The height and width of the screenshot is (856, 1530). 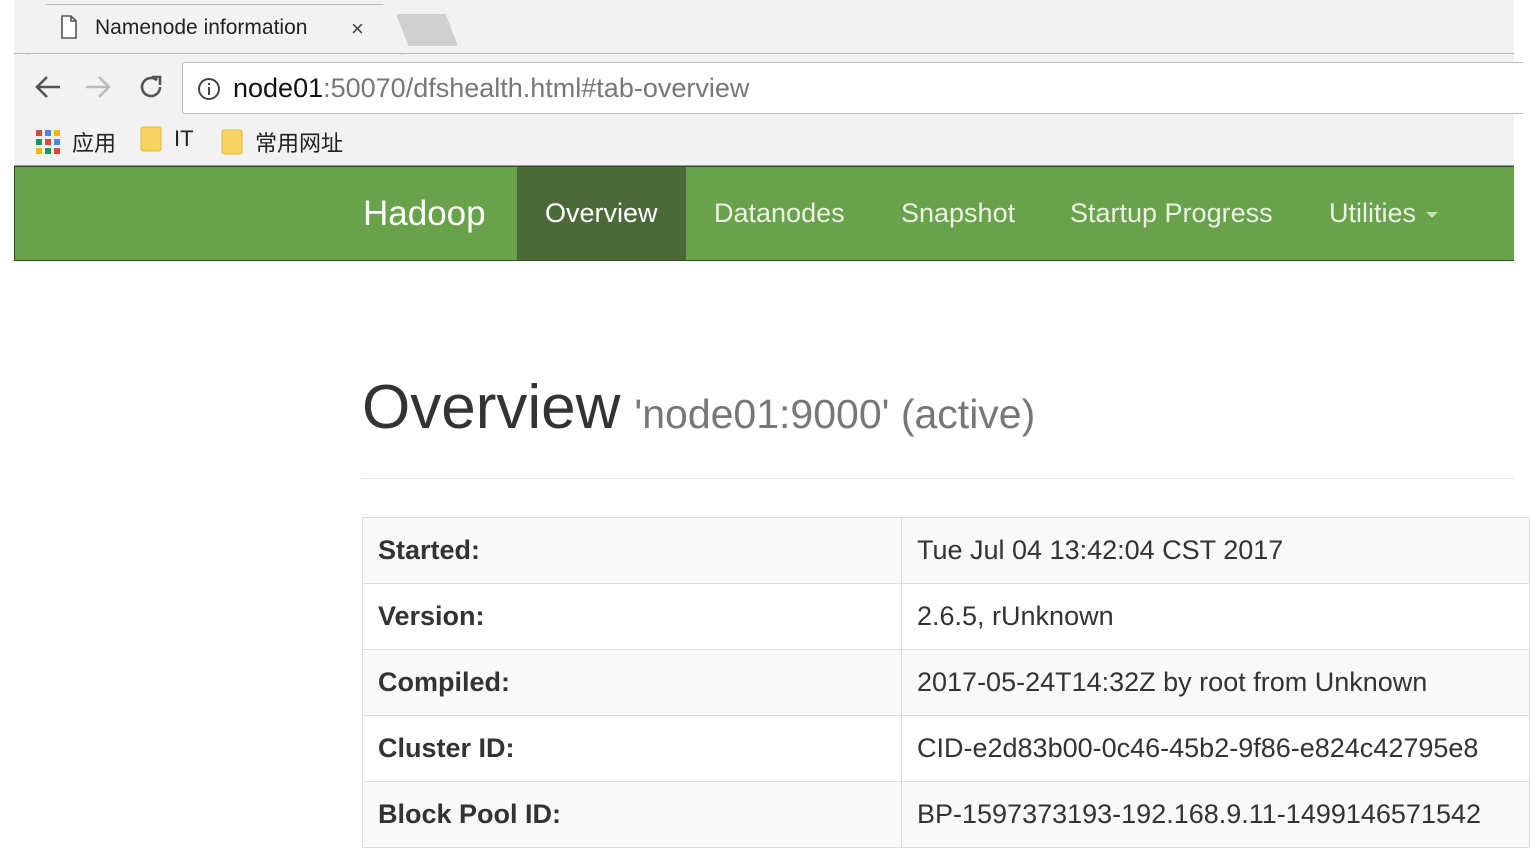 What do you see at coordinates (764, 53) in the screenshot?
I see `tab-strip-divider` at bounding box center [764, 53].